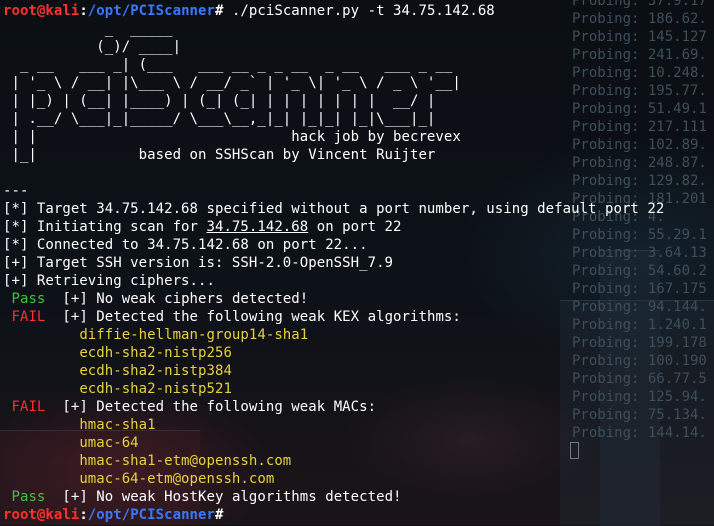 Image resolution: width=714 pixels, height=526 pixels. I want to click on banner-line: _ _____, so click(88, 29).